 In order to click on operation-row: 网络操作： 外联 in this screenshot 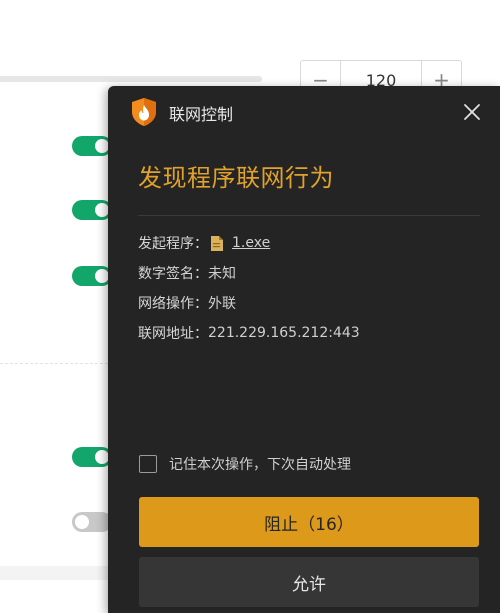, I will do `click(187, 303)`.